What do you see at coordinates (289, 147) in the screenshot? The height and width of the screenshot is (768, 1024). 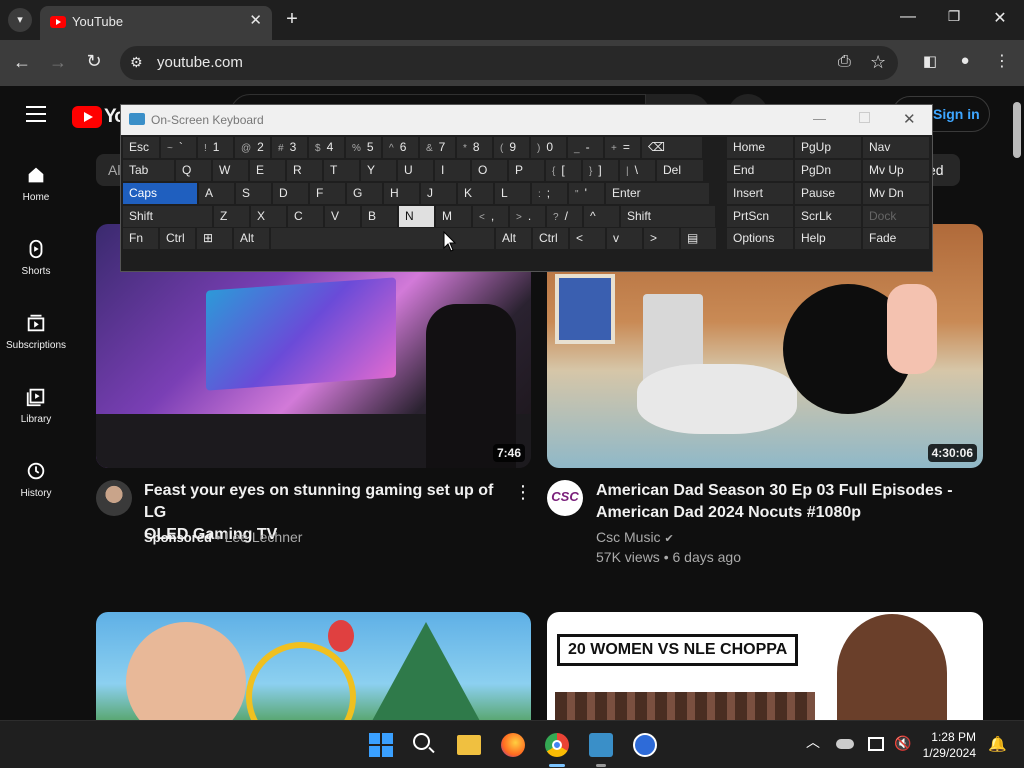 I see `osk-key-3: #3` at bounding box center [289, 147].